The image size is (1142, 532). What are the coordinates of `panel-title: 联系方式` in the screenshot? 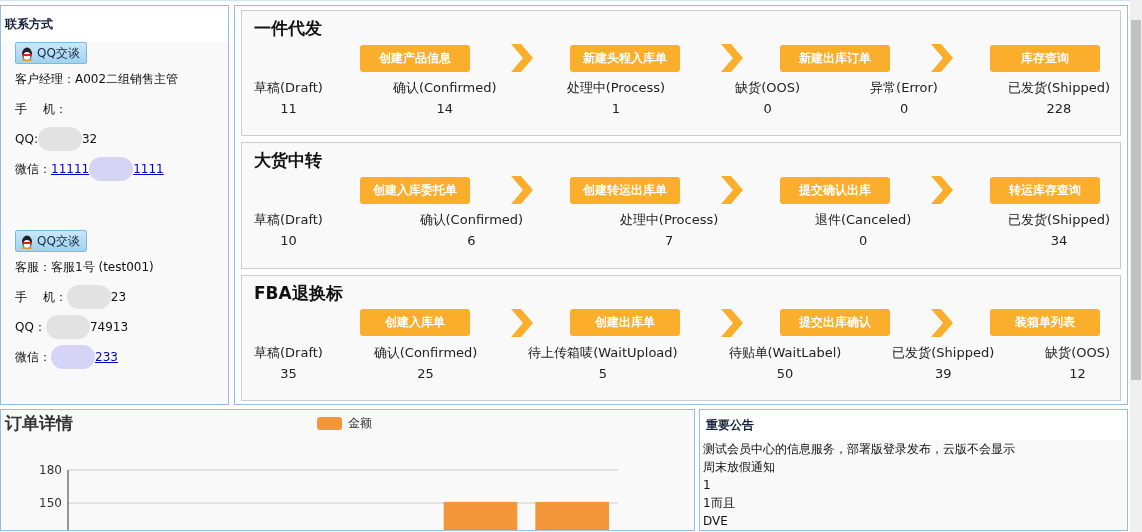 It's located at (114, 24).